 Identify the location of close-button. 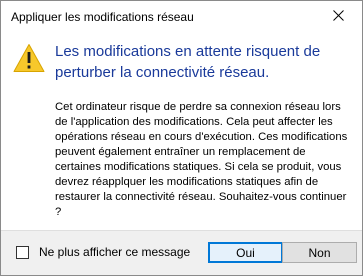
(339, 16).